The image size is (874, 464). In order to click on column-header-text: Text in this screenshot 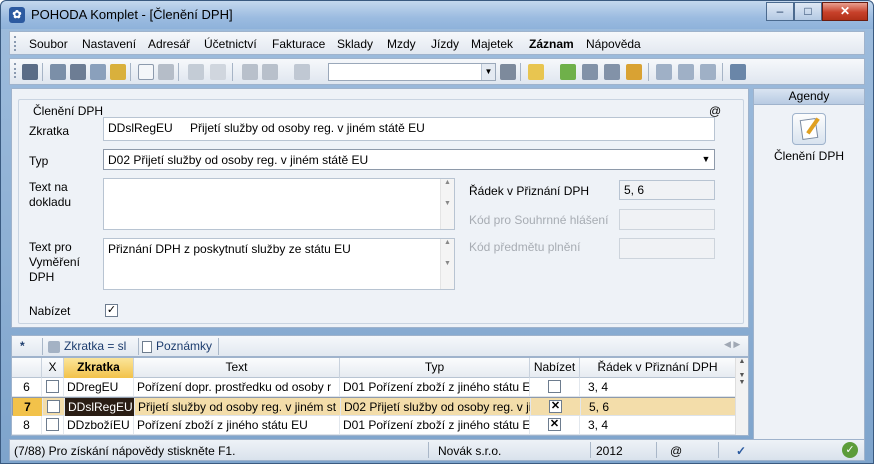, I will do `click(237, 368)`.